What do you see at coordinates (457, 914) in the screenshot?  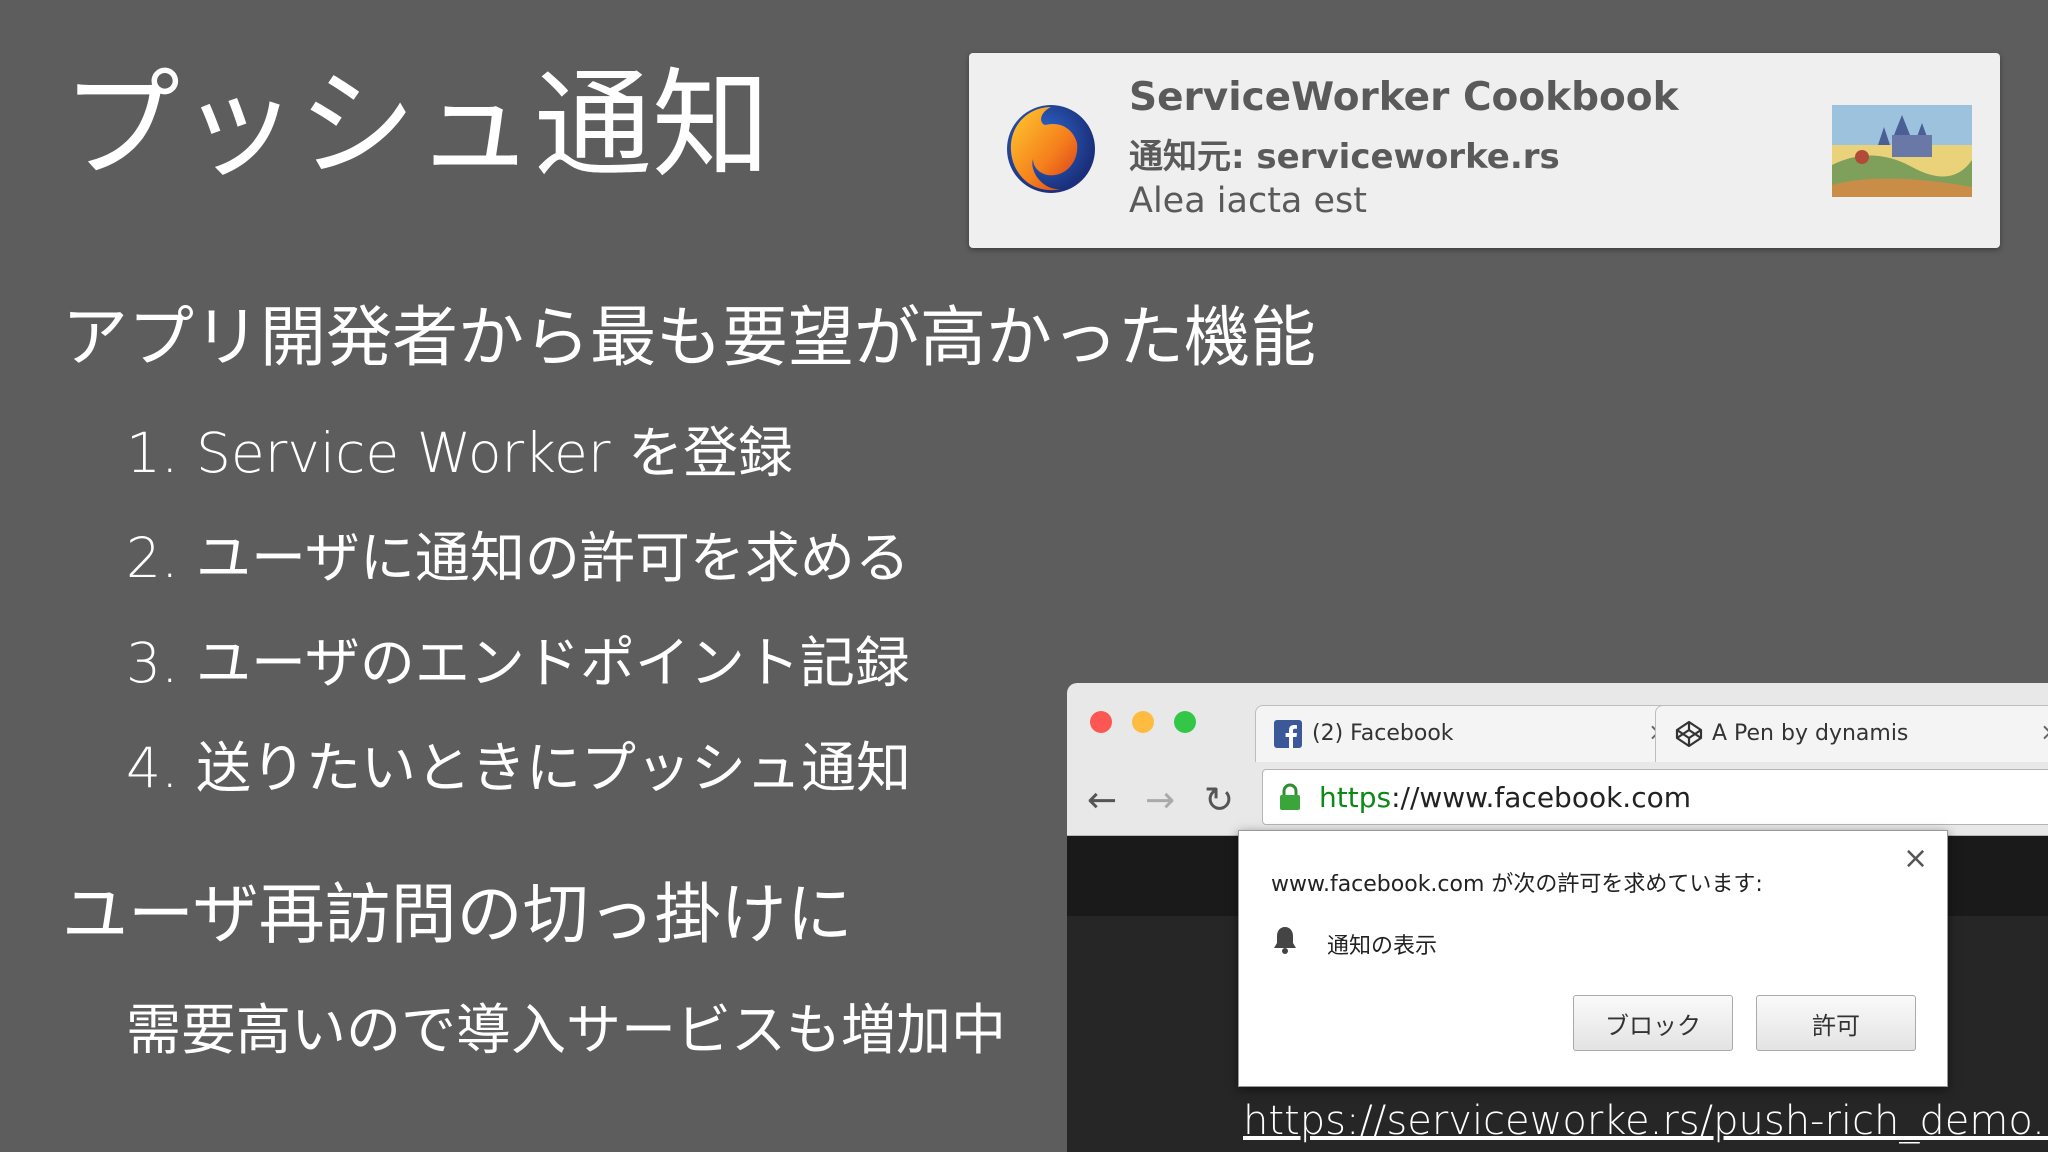 I see `heading-revisit: ユーザ再訪問の切っ掛けに` at bounding box center [457, 914].